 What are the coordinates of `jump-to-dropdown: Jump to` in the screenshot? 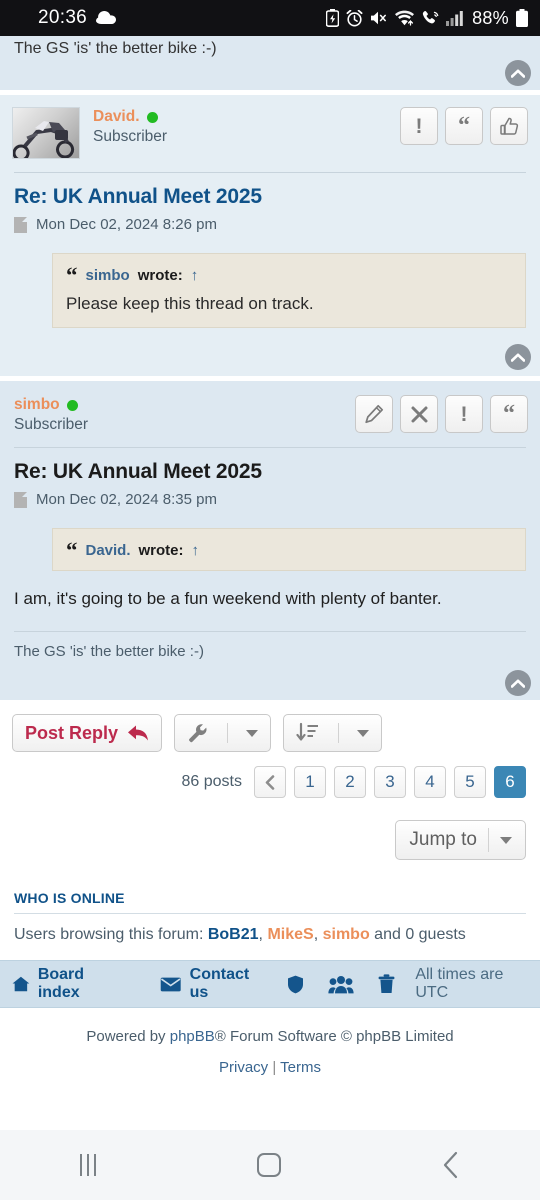 It's located at (460, 840).